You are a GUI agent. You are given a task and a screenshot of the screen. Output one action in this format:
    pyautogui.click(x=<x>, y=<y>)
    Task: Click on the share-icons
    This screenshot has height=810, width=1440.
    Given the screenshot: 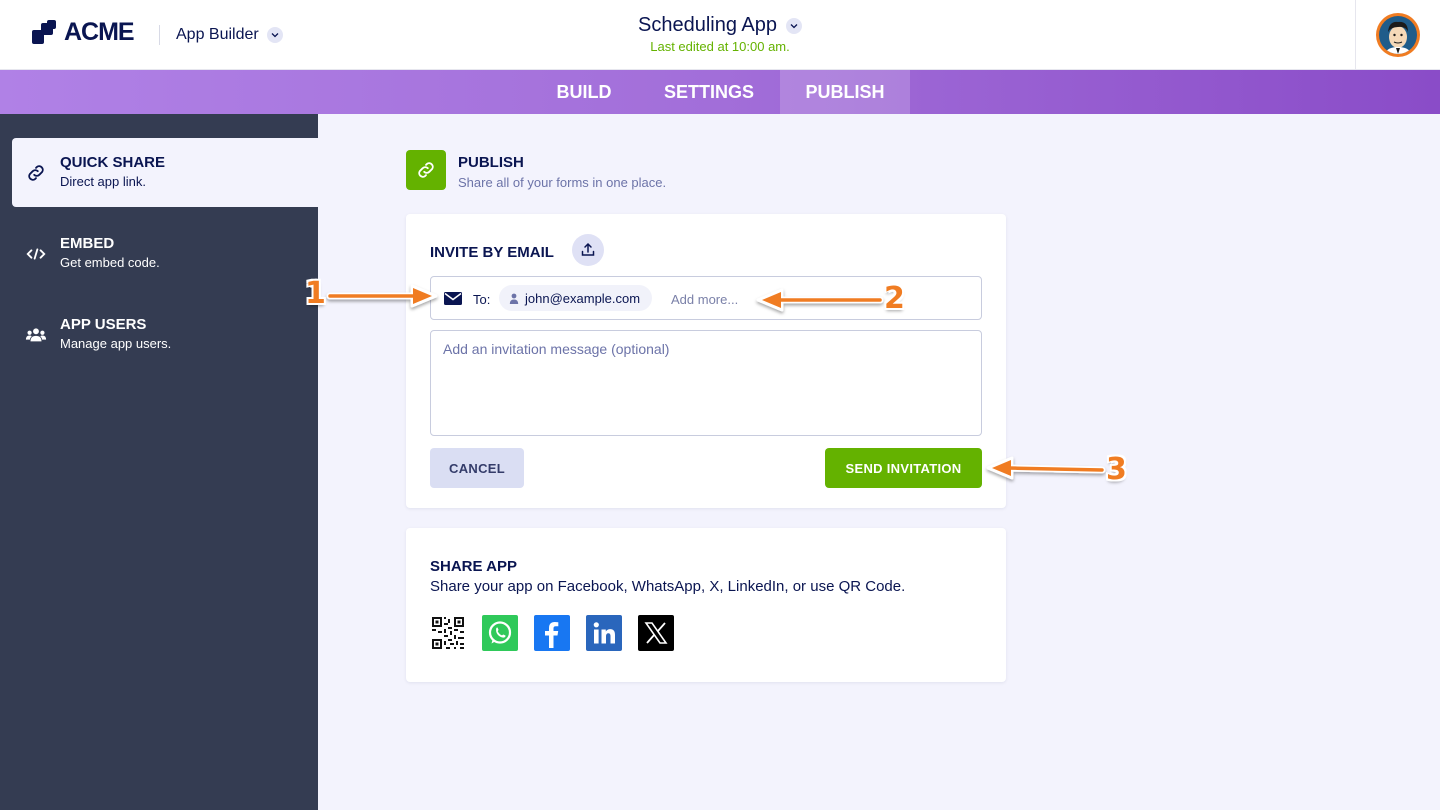 What is the action you would take?
    pyautogui.click(x=552, y=633)
    